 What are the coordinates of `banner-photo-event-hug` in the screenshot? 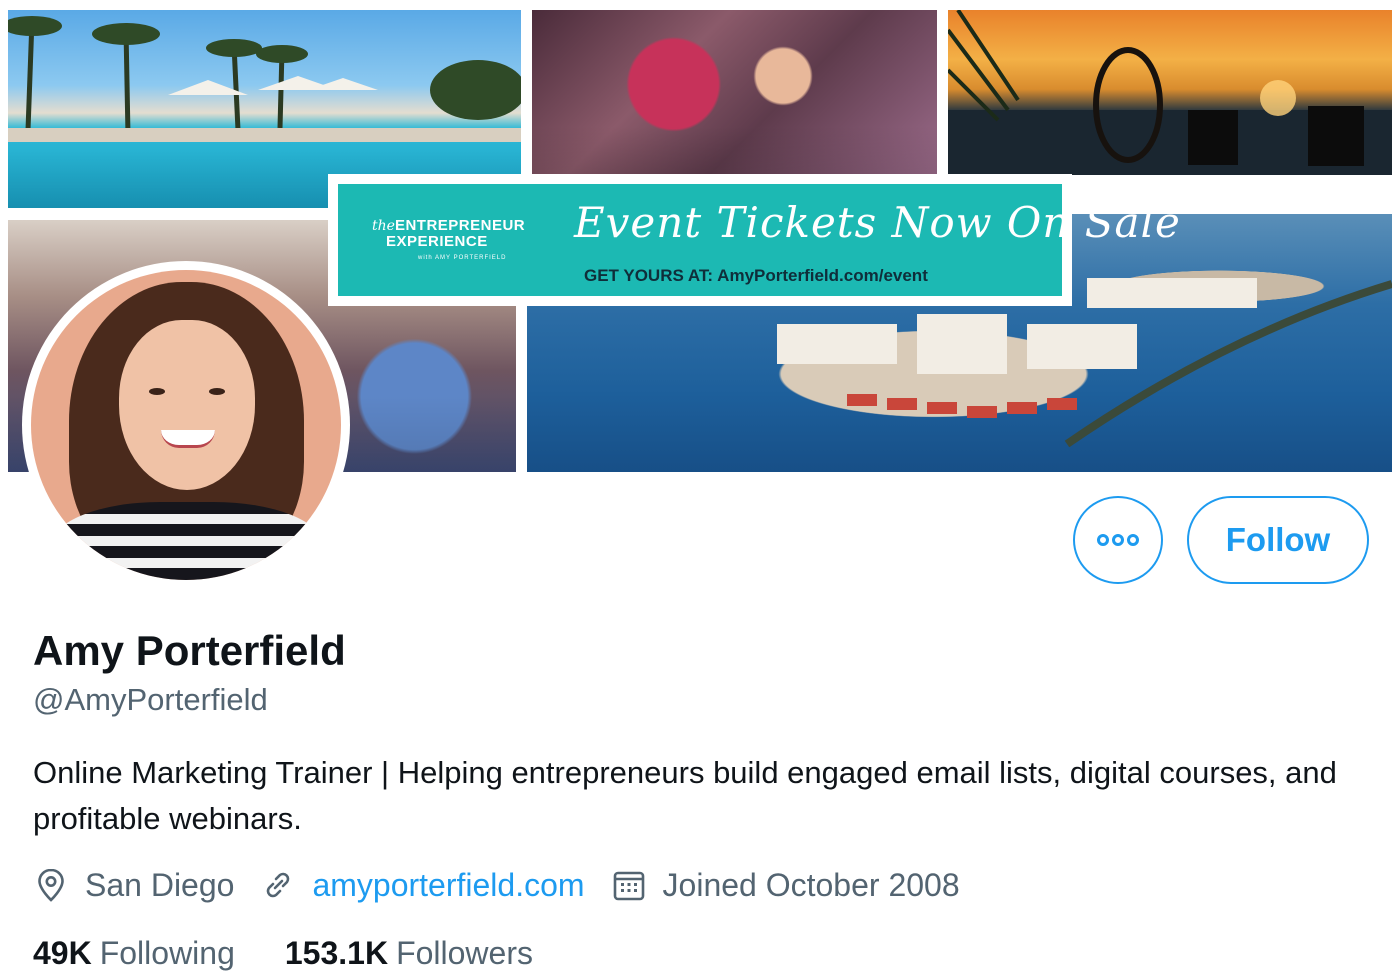 It's located at (734, 92).